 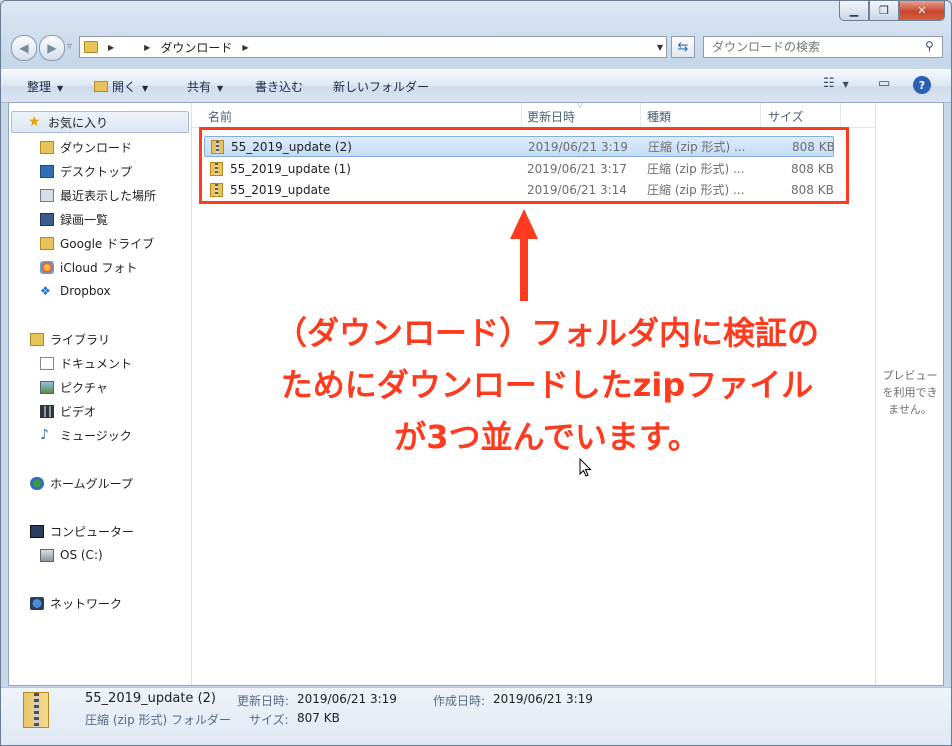 What do you see at coordinates (381, 86) in the screenshot?
I see `new-folder-button: 新しいフォルダー` at bounding box center [381, 86].